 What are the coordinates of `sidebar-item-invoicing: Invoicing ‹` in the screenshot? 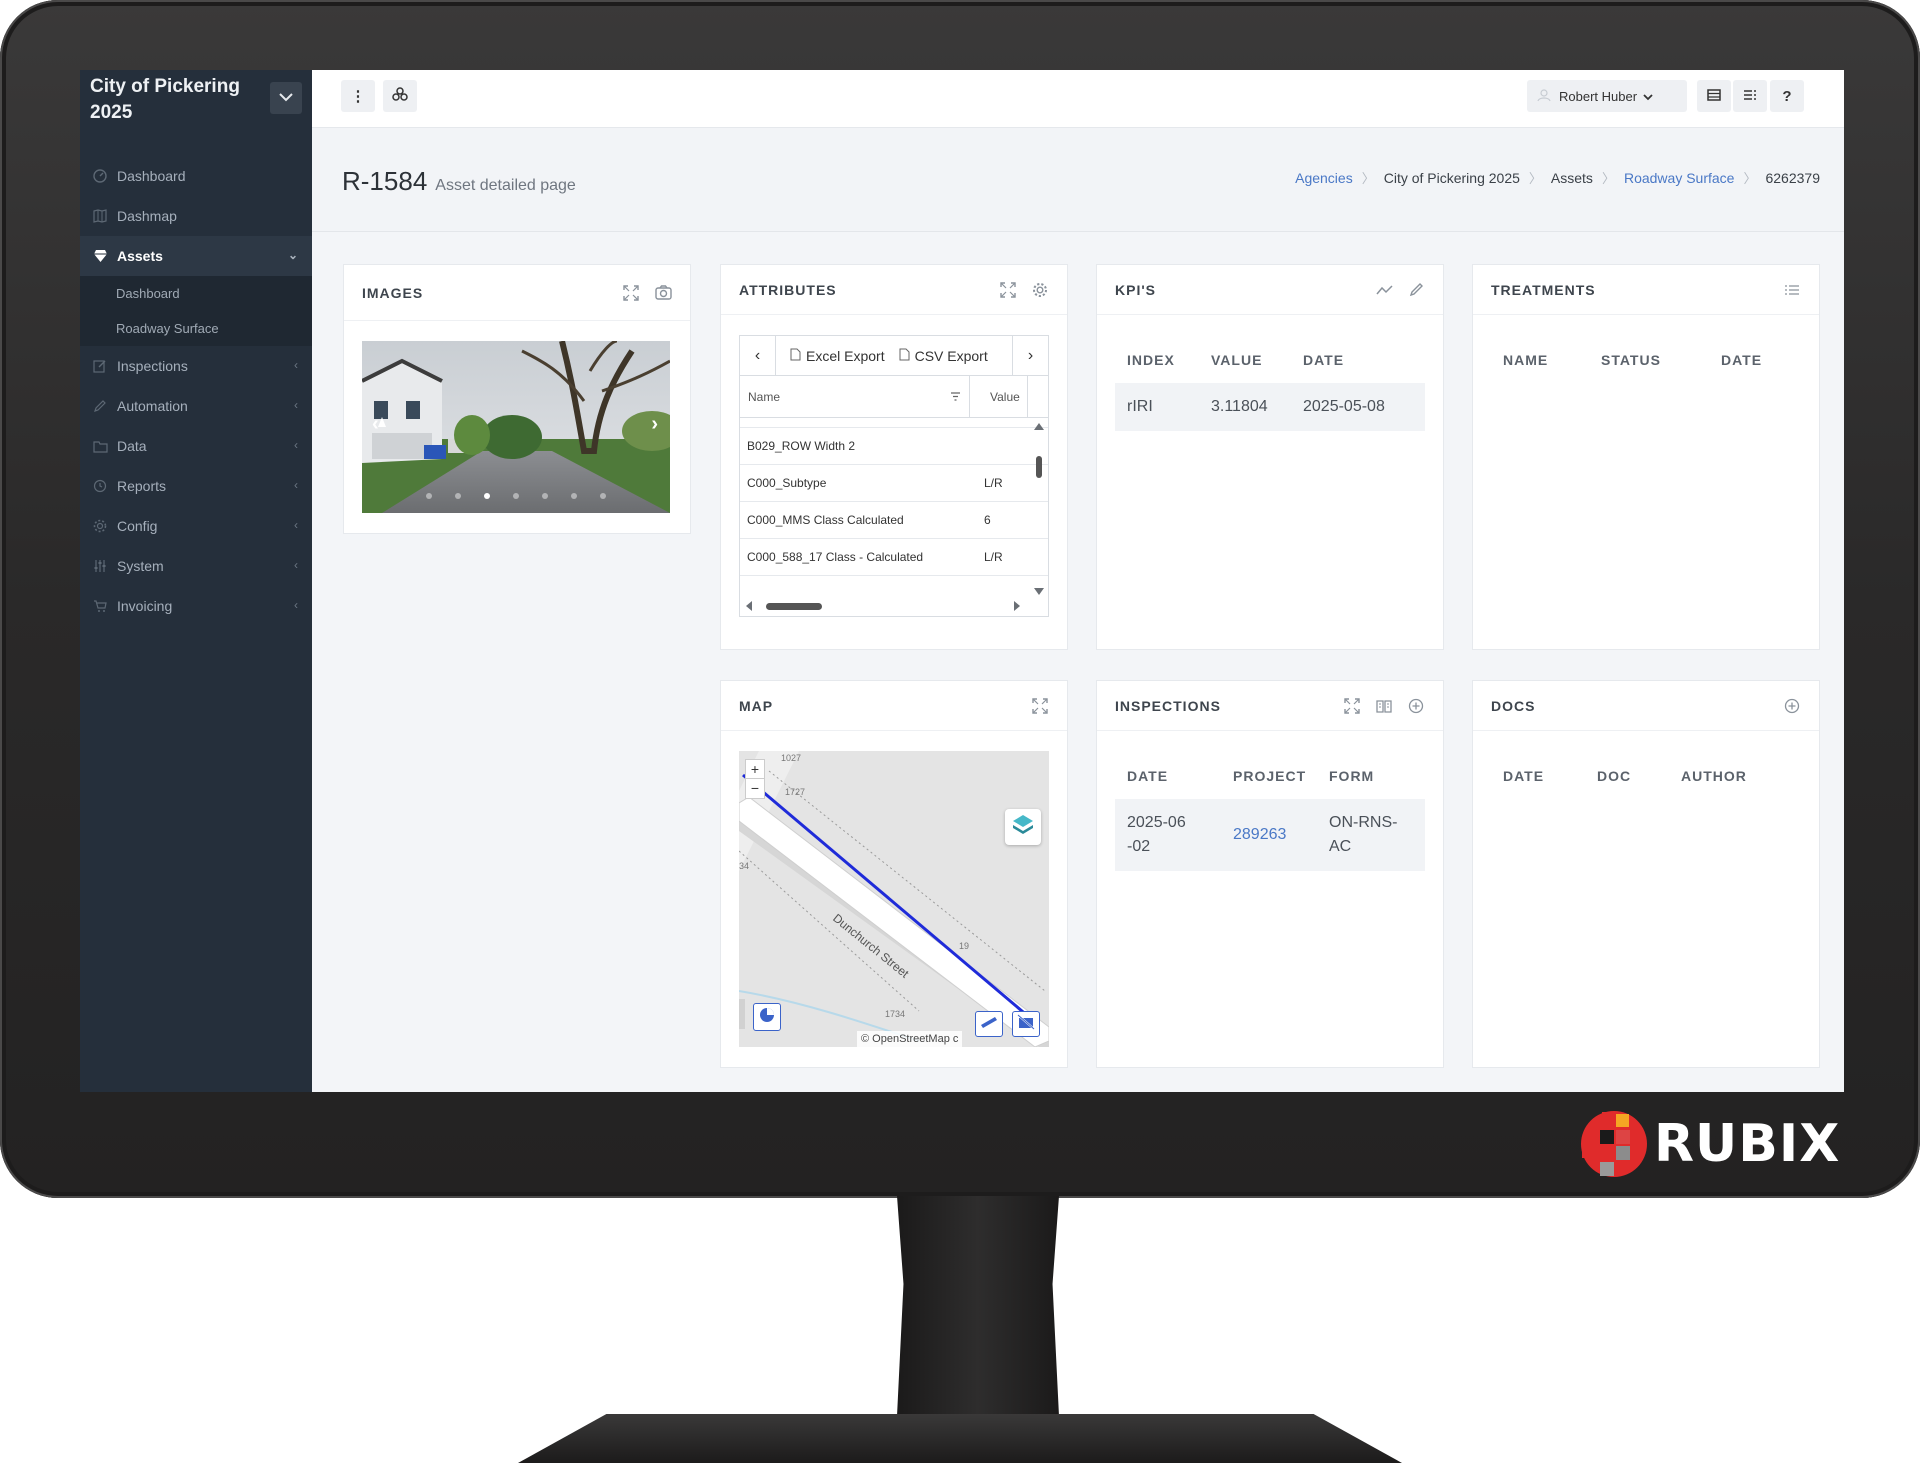 It's located at (196, 606).